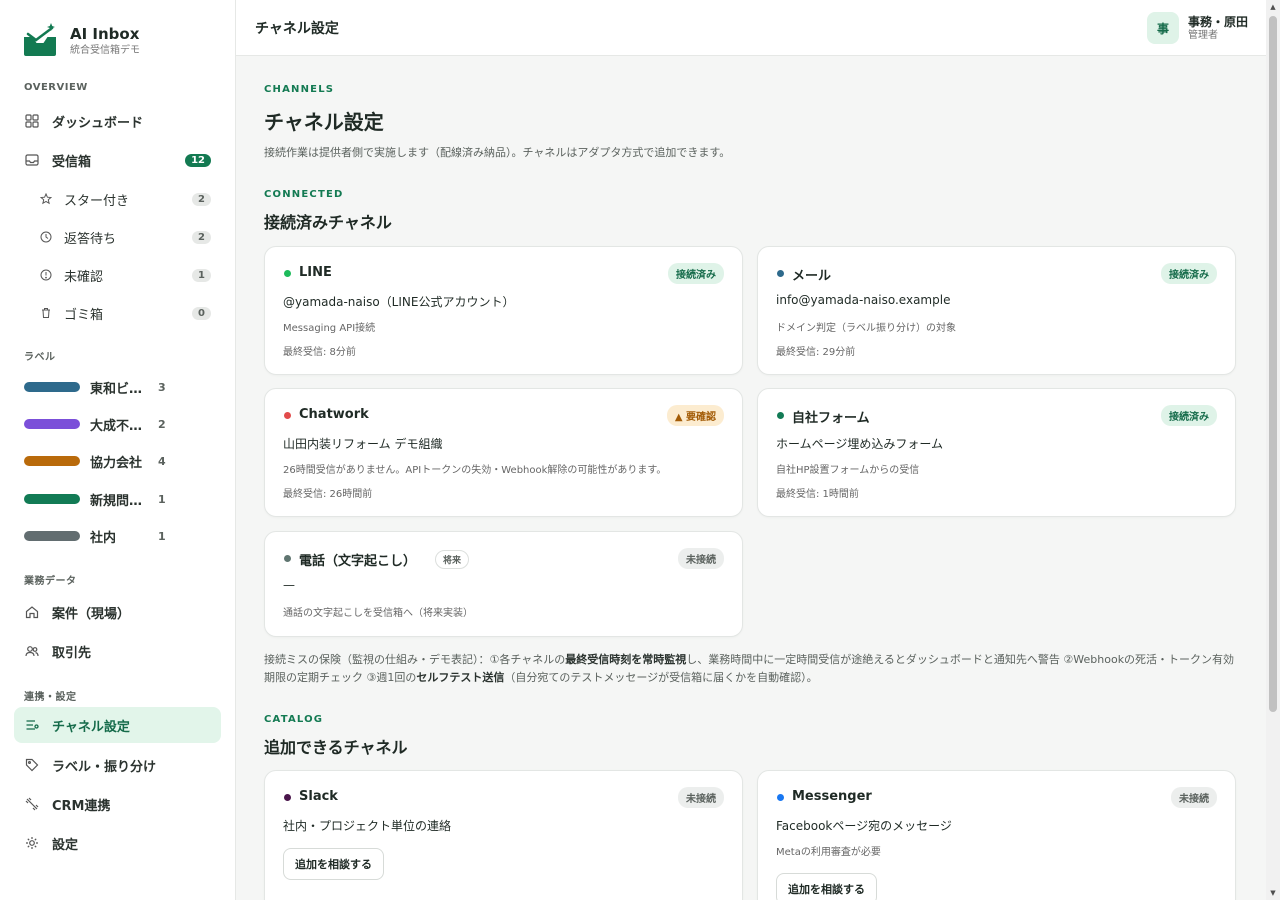  I want to click on awaiting-count-badge: 2, so click(201, 237).